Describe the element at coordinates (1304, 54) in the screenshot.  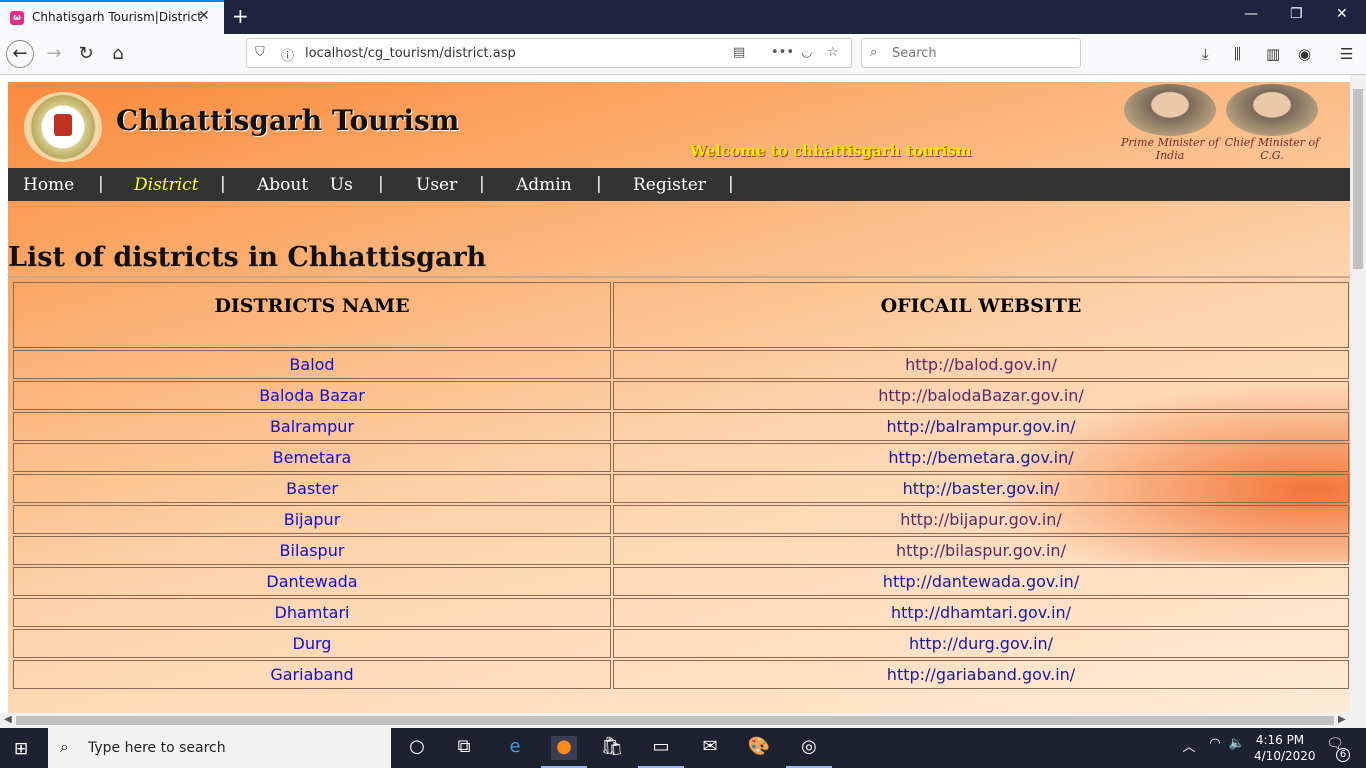
I see `account-icon: ◉` at that location.